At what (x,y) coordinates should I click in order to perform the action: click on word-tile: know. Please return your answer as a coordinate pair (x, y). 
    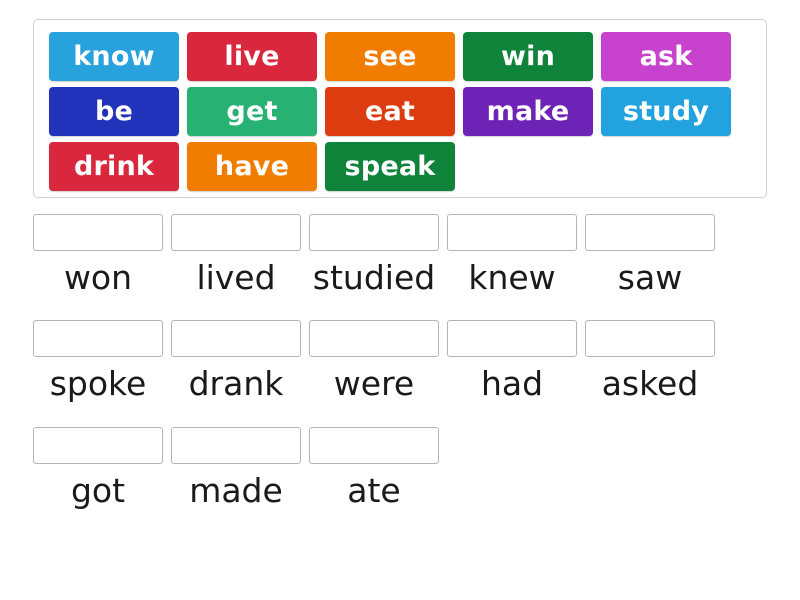
    Looking at the image, I should click on (114, 56).